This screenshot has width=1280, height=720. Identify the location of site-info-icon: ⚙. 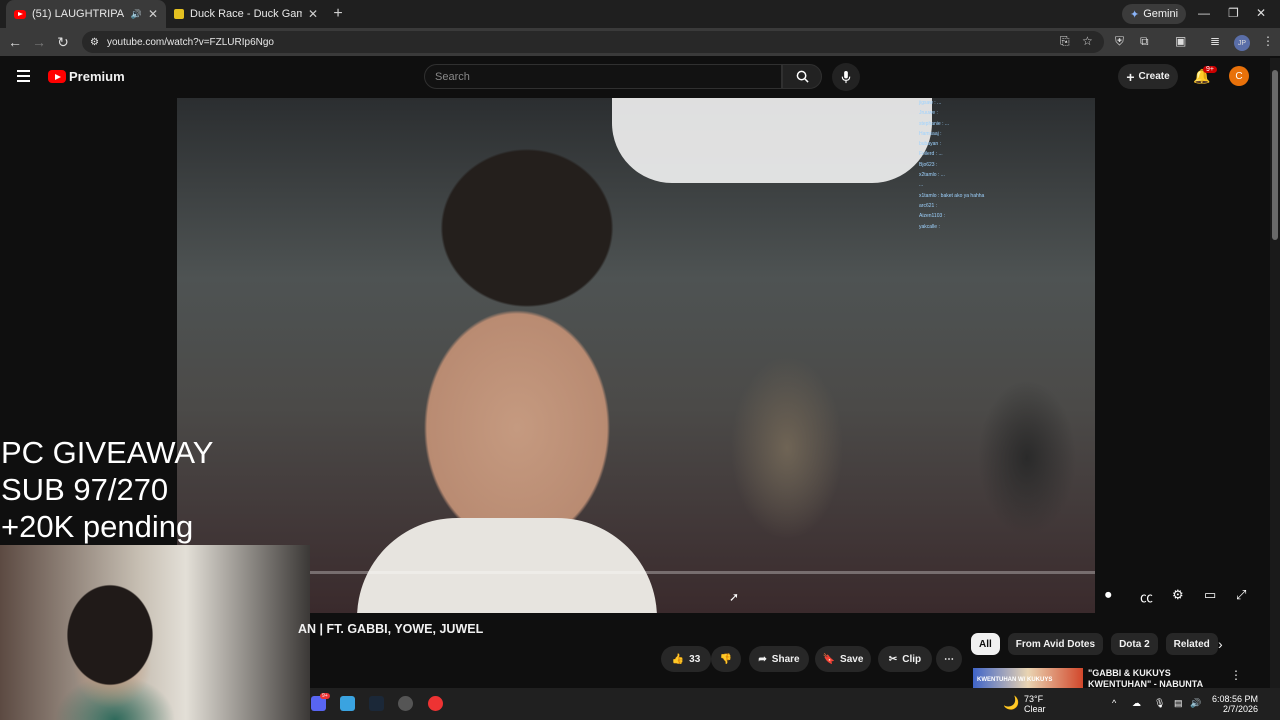
(94, 42).